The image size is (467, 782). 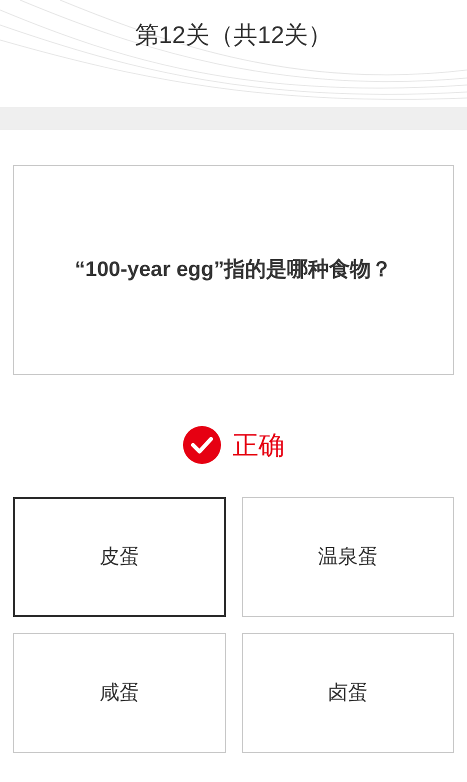 What do you see at coordinates (119, 693) in the screenshot?
I see `answer-option: 咸蛋` at bounding box center [119, 693].